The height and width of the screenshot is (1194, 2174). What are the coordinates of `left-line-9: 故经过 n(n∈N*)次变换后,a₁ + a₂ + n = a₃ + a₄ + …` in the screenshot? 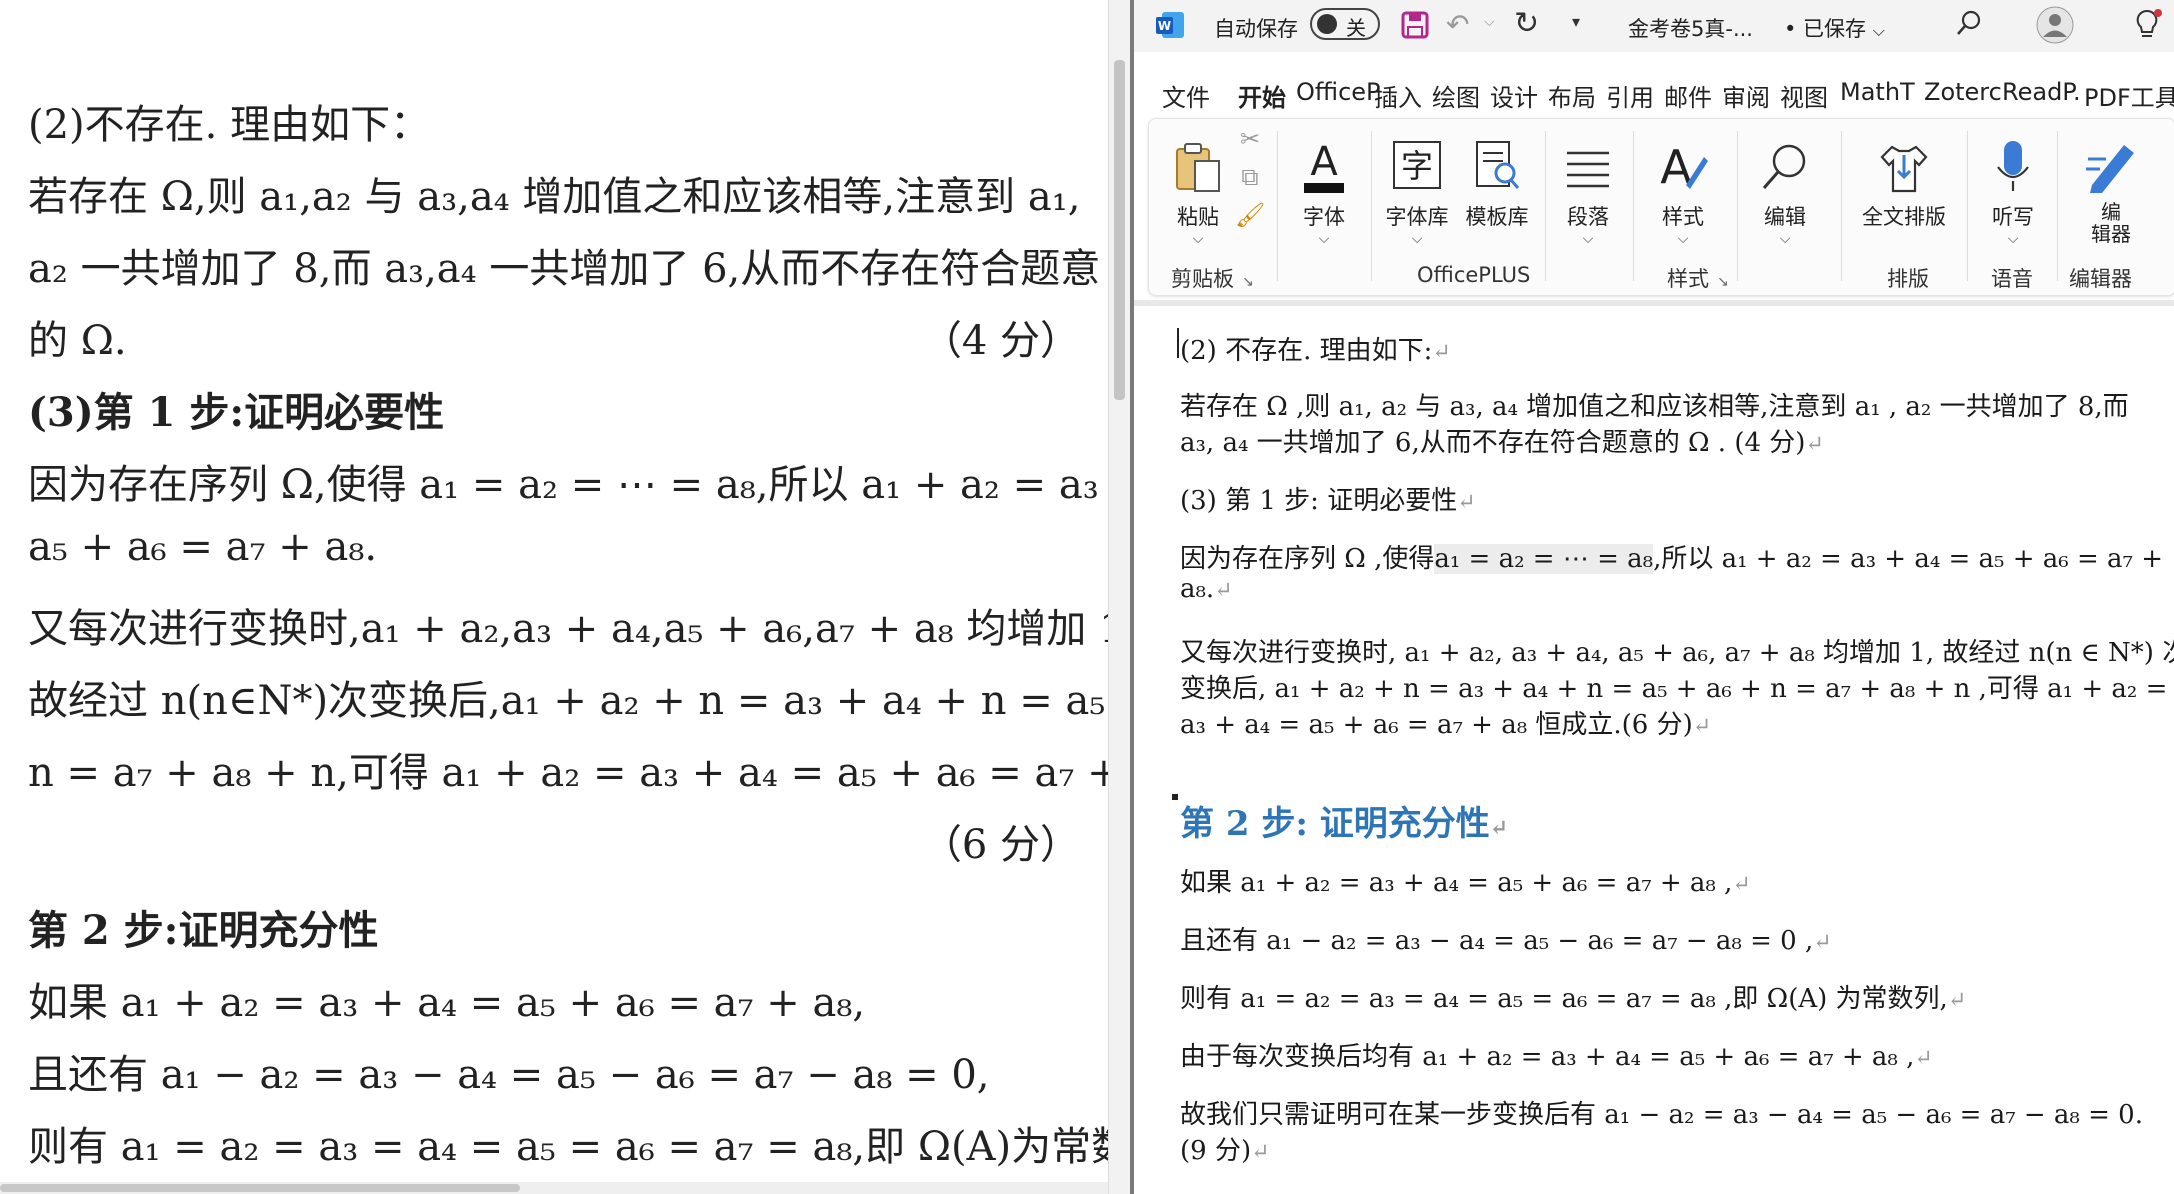 It's located at (568, 701).